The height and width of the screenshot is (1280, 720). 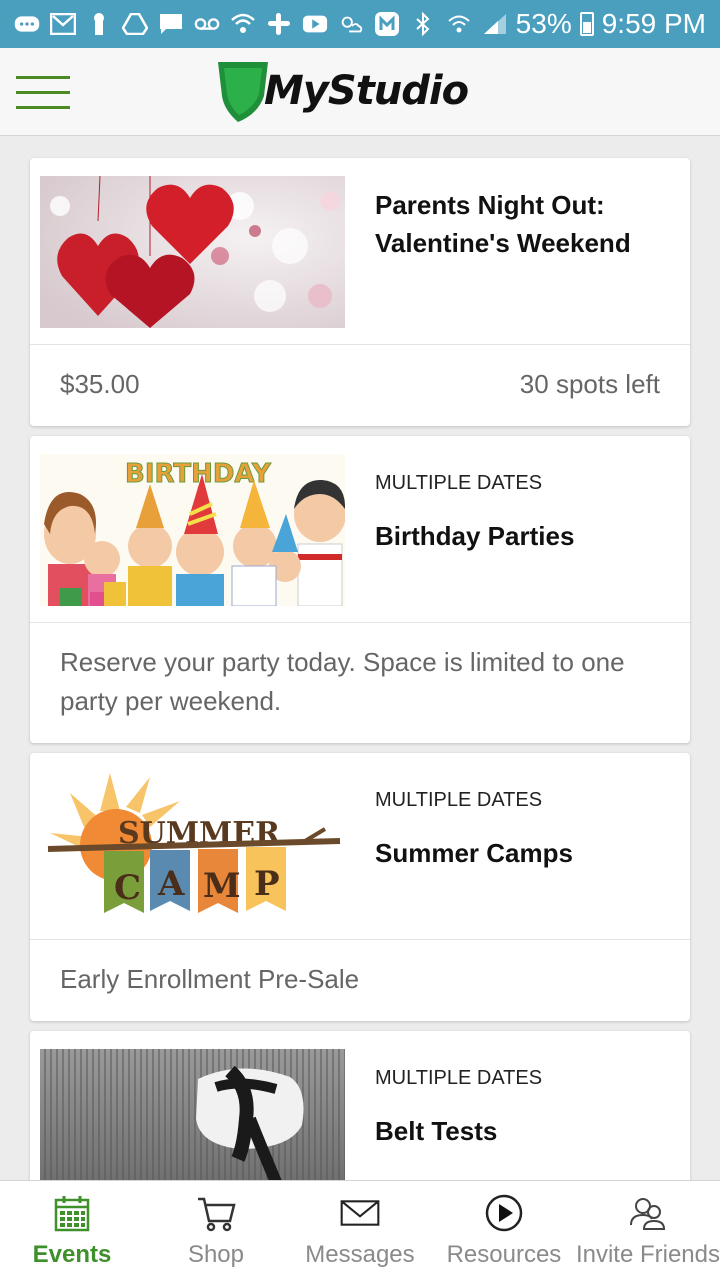 I want to click on envelope-icon, so click(x=360, y=1213).